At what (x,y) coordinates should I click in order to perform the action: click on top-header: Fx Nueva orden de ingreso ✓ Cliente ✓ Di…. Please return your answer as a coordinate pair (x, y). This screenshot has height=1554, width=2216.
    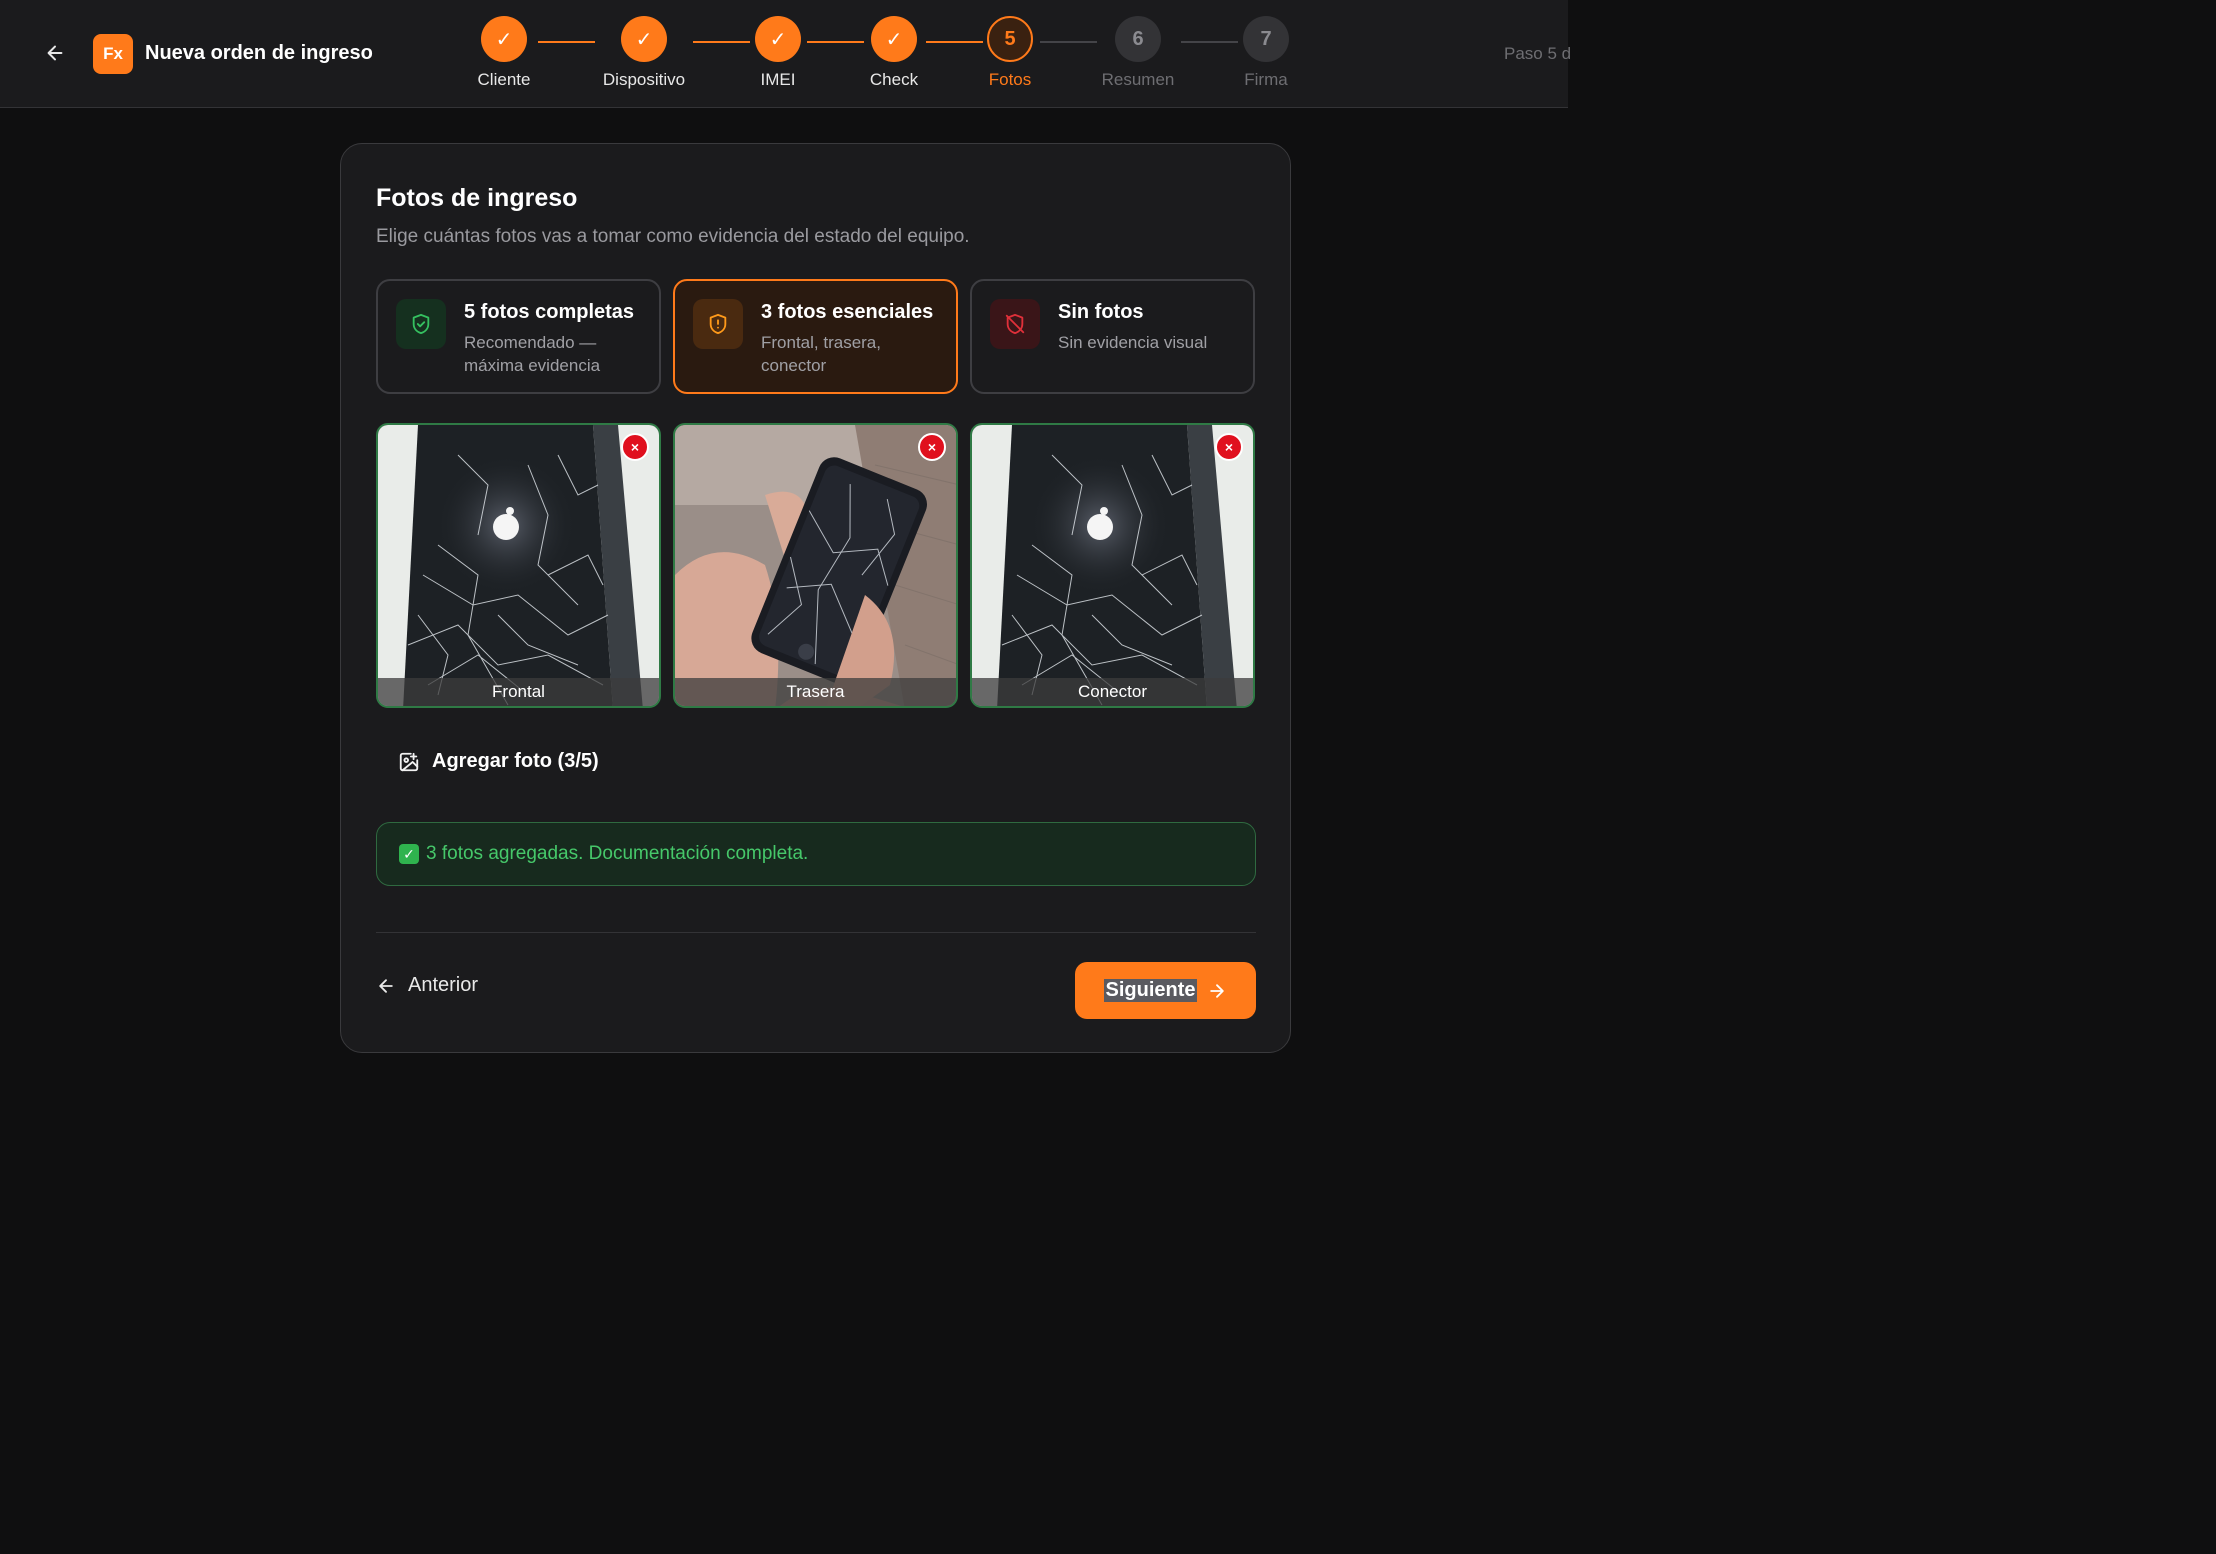
    Looking at the image, I should click on (786, 54).